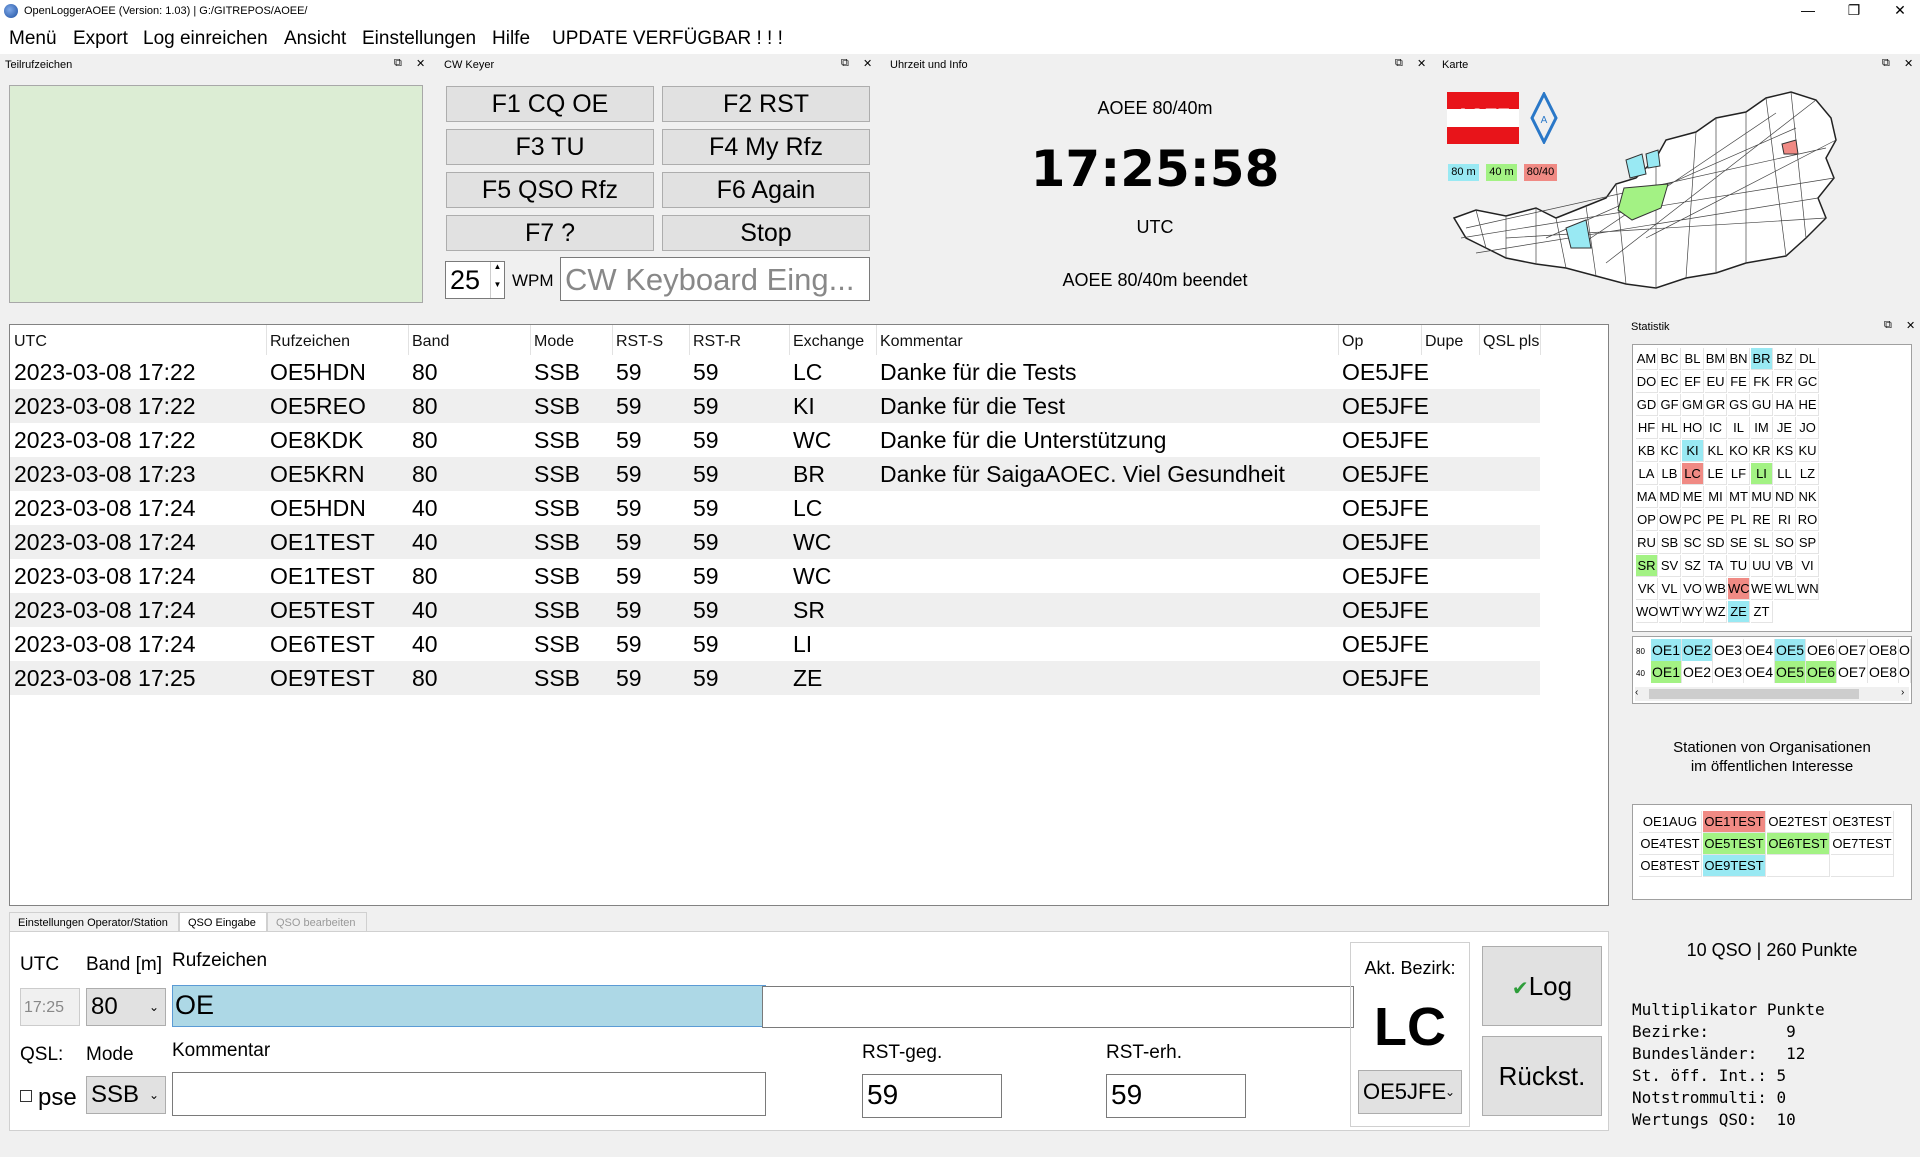 Image resolution: width=1920 pixels, height=1157 pixels. I want to click on menu-update: UPDATE VERFÜGBAR ! ! !, so click(667, 39).